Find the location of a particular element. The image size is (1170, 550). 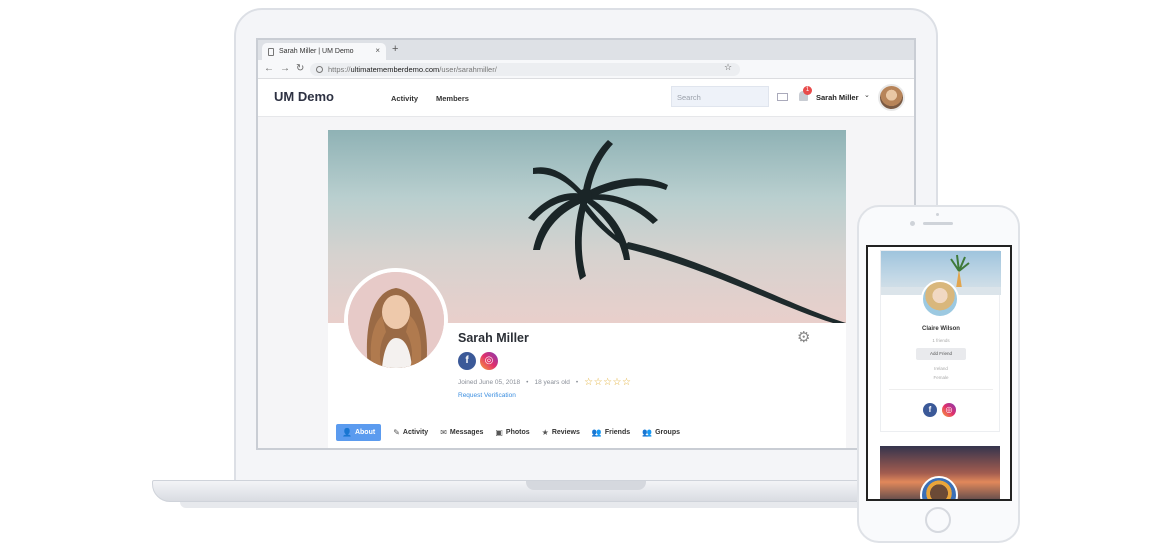

tab-photos: ▣ Photos is located at coordinates (512, 432).